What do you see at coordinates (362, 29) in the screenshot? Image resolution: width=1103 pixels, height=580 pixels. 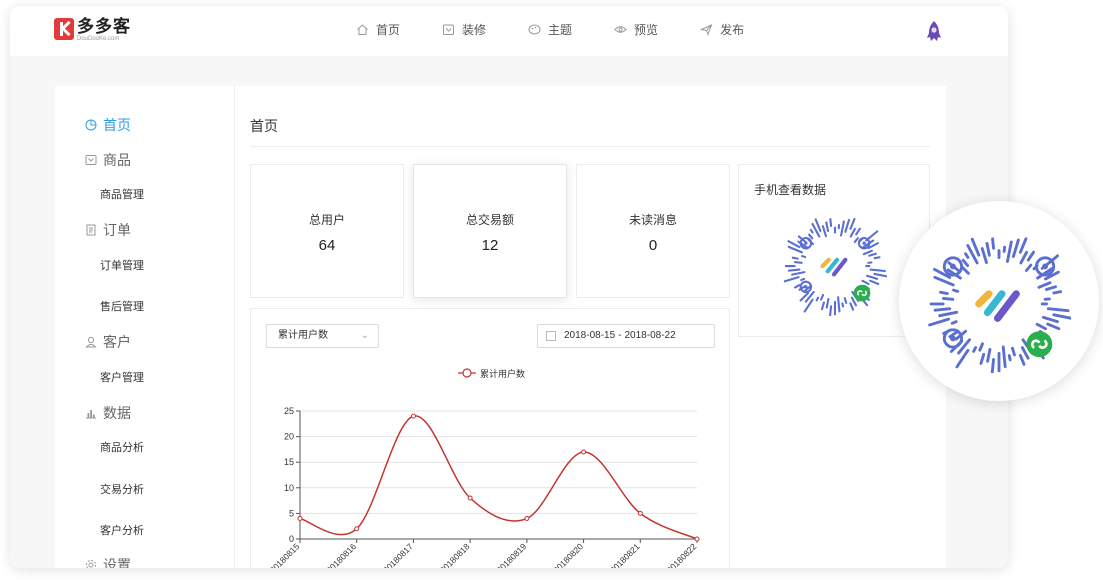 I see `home-icon` at bounding box center [362, 29].